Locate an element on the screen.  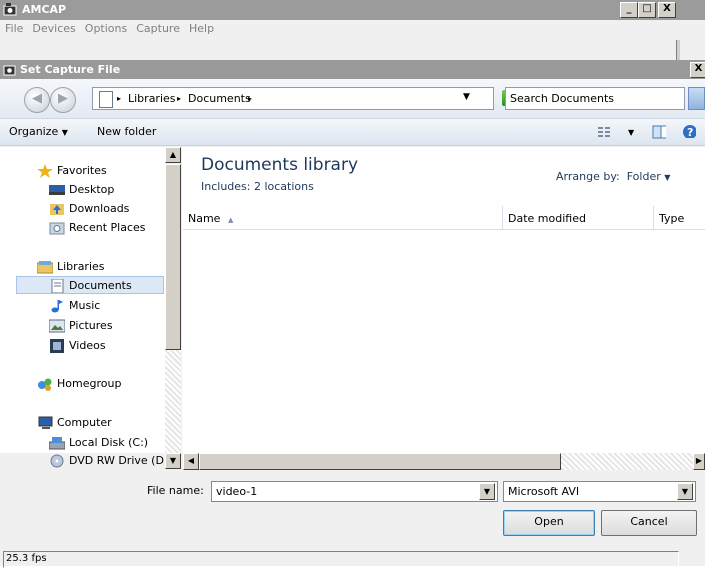
amcap-title: AMCAP is located at coordinates (44, 9).